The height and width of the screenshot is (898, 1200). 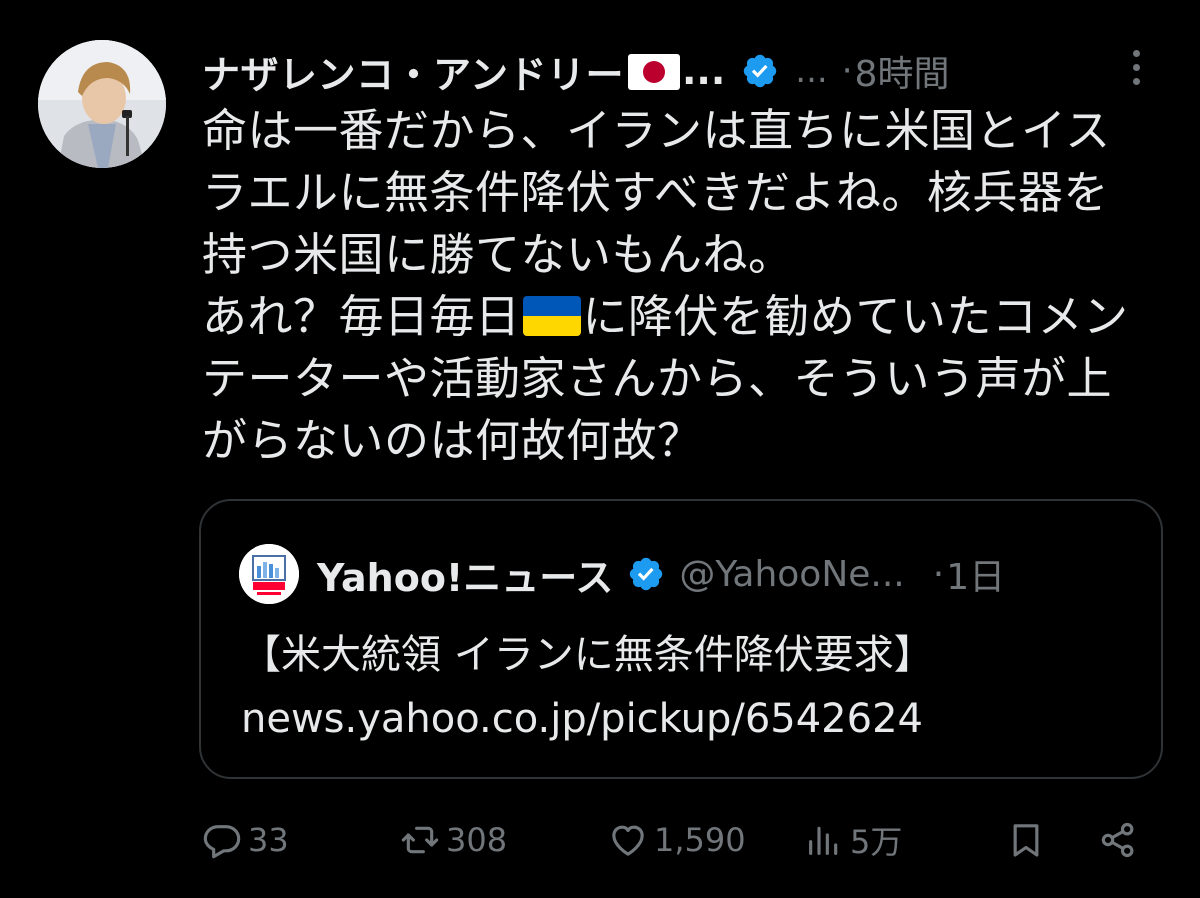 I want to click on body-line: ラエルに無条件降伏すべきだよね。核兵器を, so click(x=655, y=192).